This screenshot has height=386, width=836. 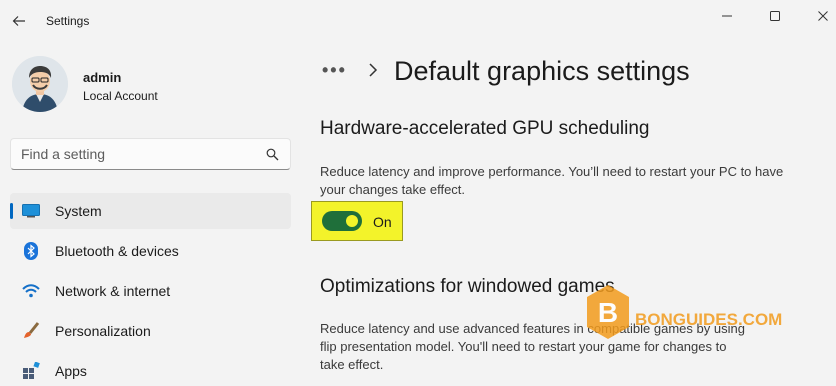 I want to click on title-bar: Settings, so click(x=418, y=21).